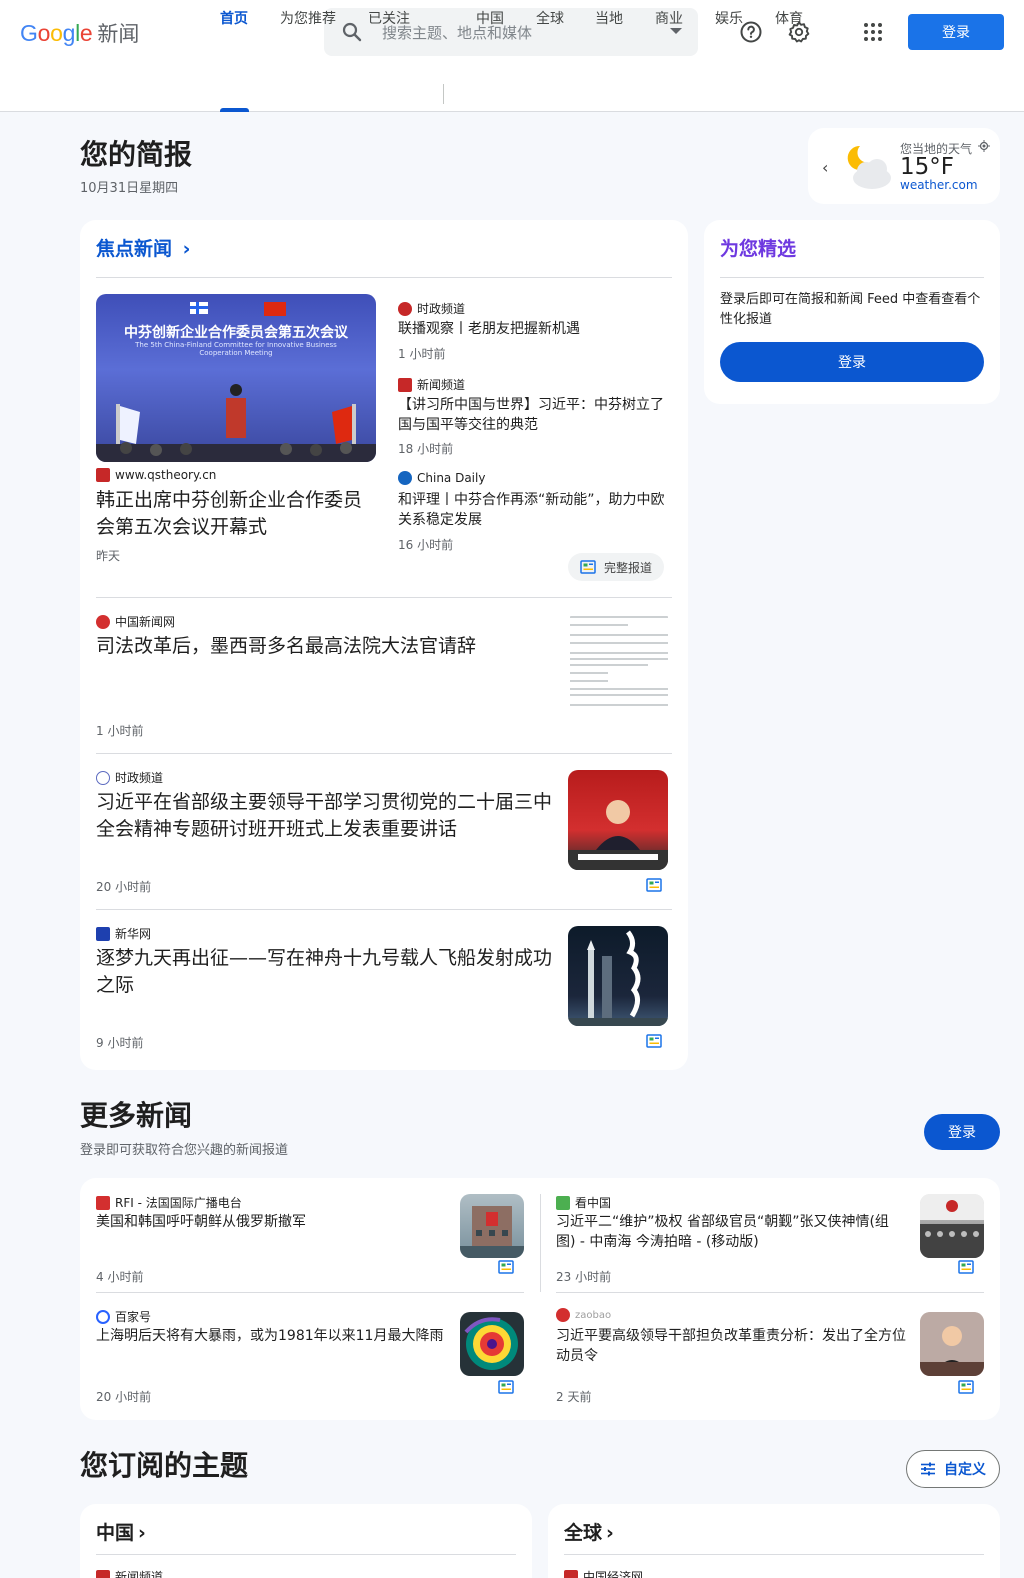 This screenshot has width=1024, height=1578. I want to click on story-headline: 逐梦九天再出征——写在神舟十九号载人飞船发射成功之际, so click(326, 971).